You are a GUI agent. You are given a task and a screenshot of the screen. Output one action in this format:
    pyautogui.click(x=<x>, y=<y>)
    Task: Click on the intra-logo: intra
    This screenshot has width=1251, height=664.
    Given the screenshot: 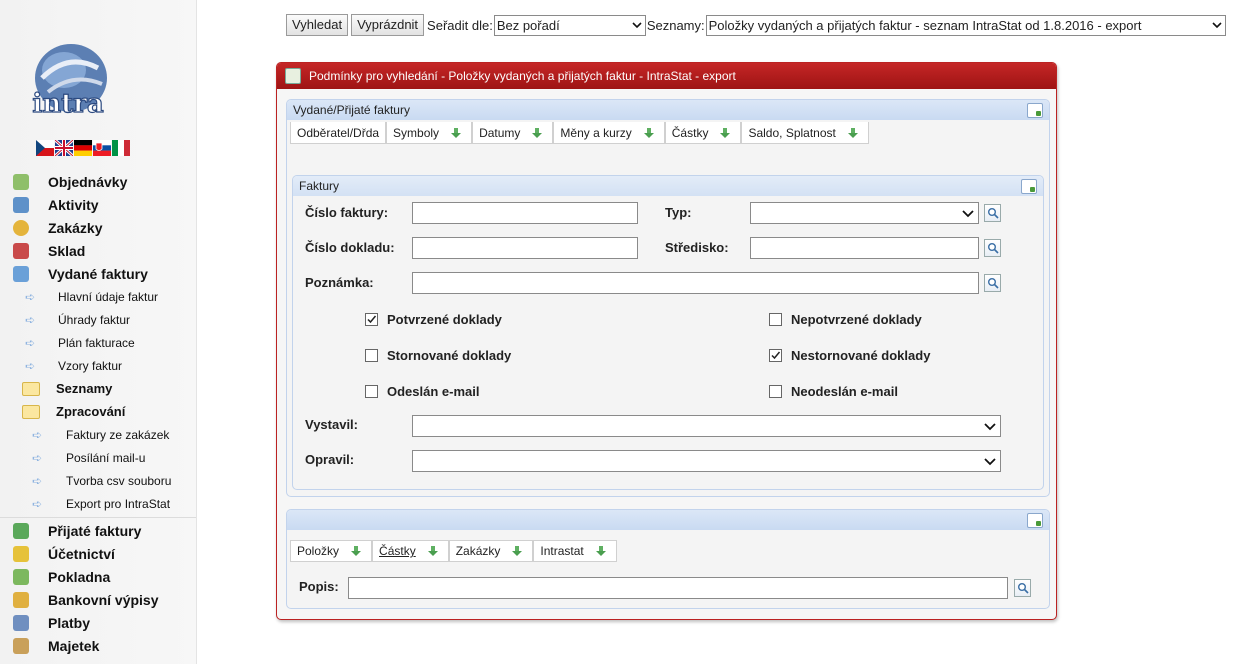 What is the action you would take?
    pyautogui.click(x=71, y=81)
    